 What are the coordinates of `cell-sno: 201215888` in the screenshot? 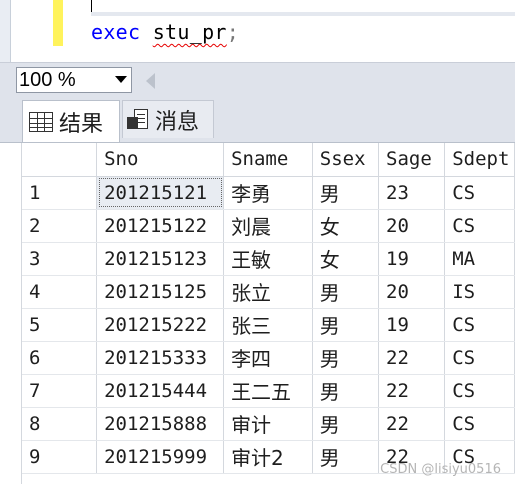 It's located at (160, 424).